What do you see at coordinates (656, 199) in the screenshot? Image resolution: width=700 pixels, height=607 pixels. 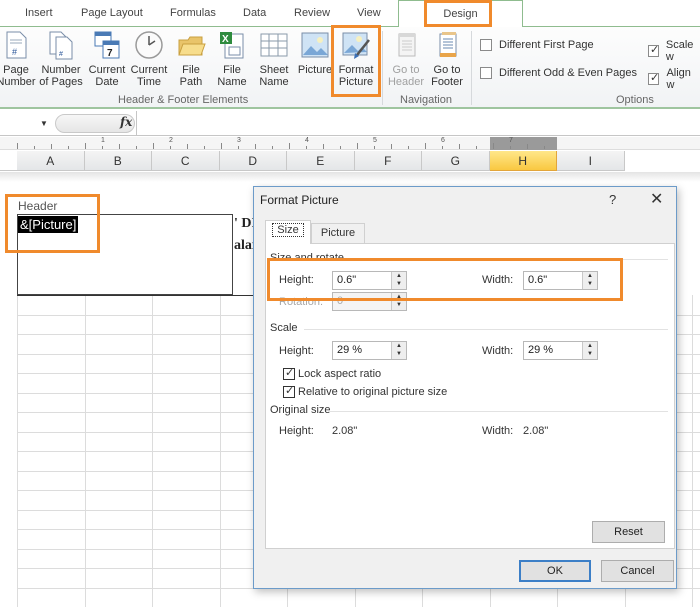 I see `close-icon: ✕` at bounding box center [656, 199].